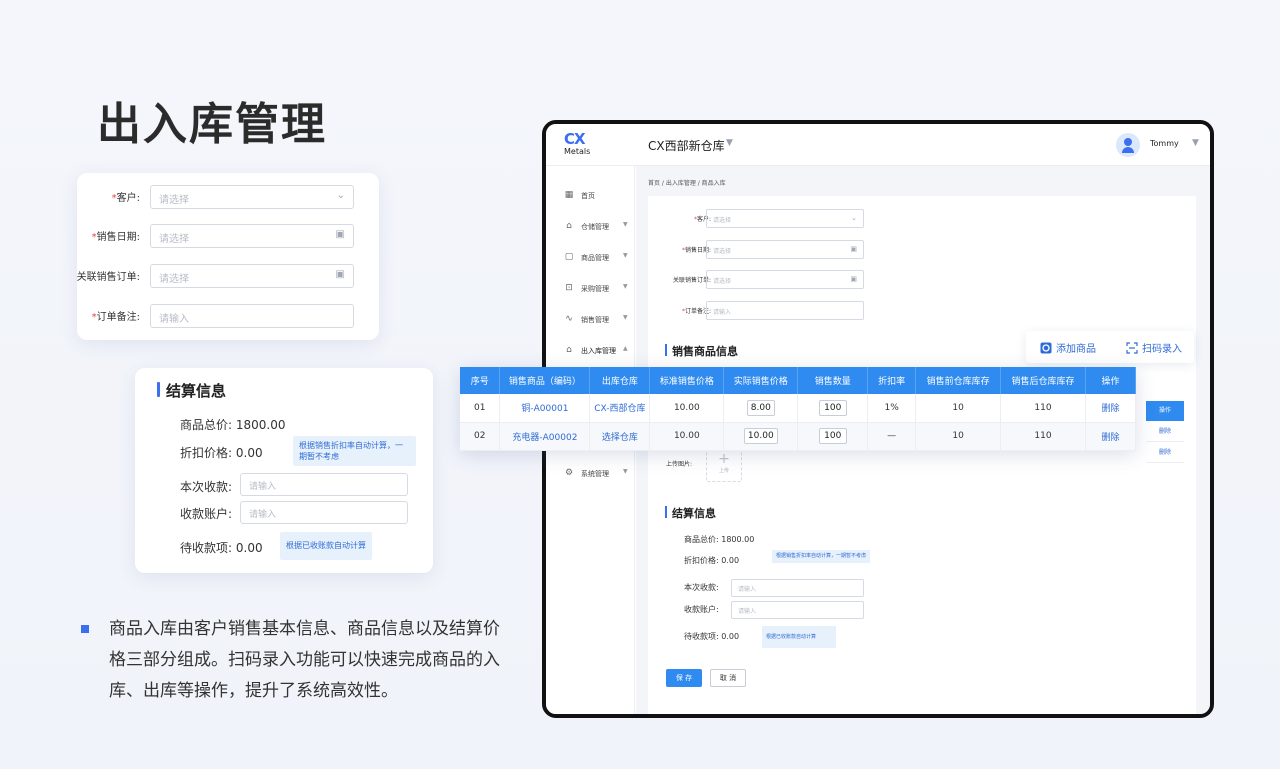  I want to click on cart-icon: ⊡, so click(569, 288).